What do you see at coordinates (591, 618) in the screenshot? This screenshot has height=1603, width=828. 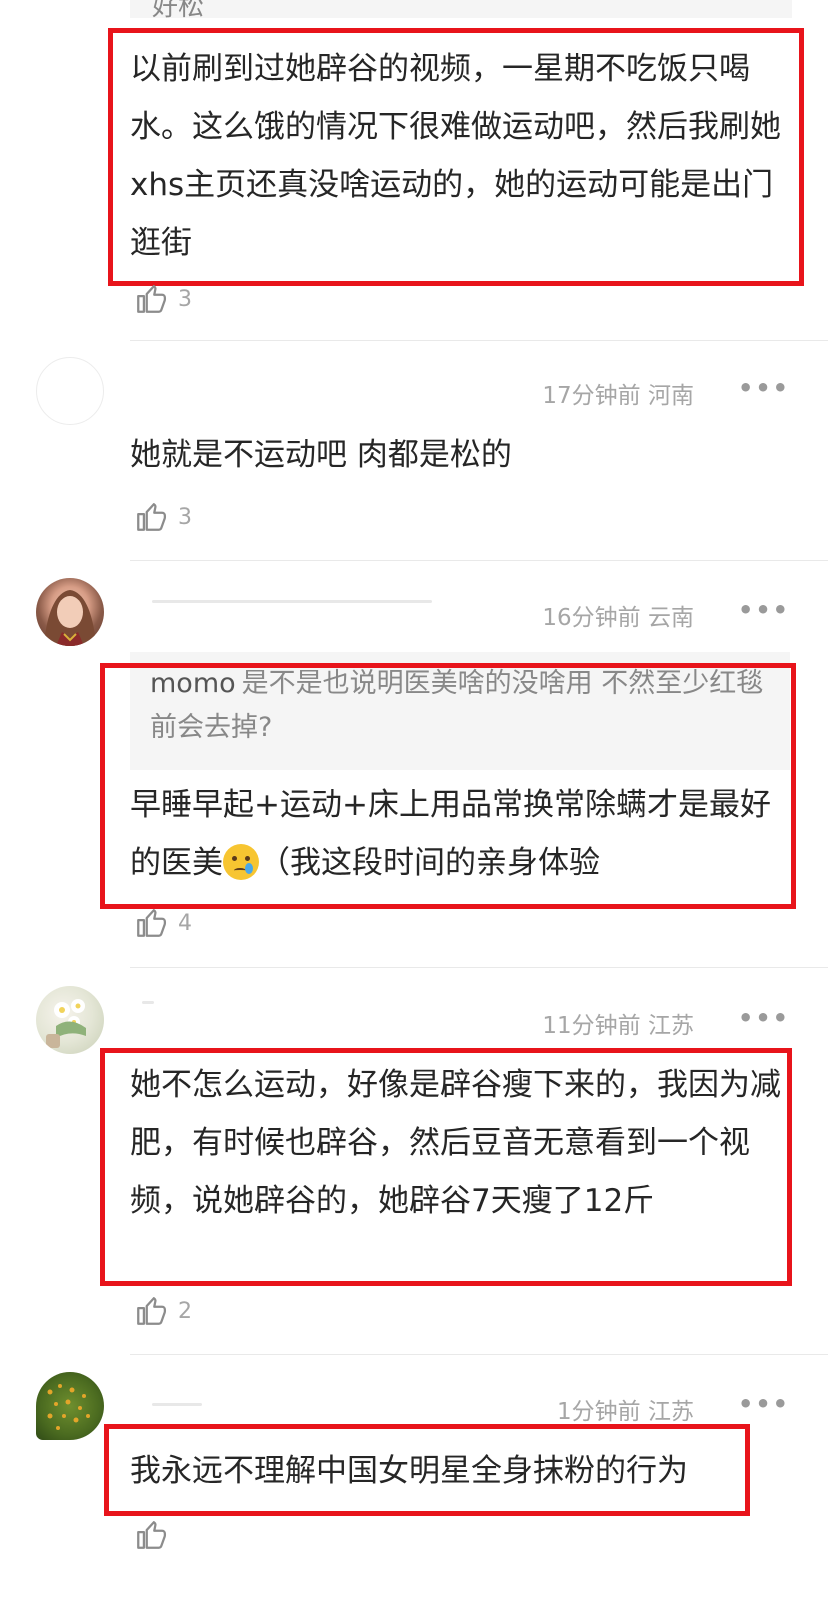 I see `timestamp: 16分钟前` at bounding box center [591, 618].